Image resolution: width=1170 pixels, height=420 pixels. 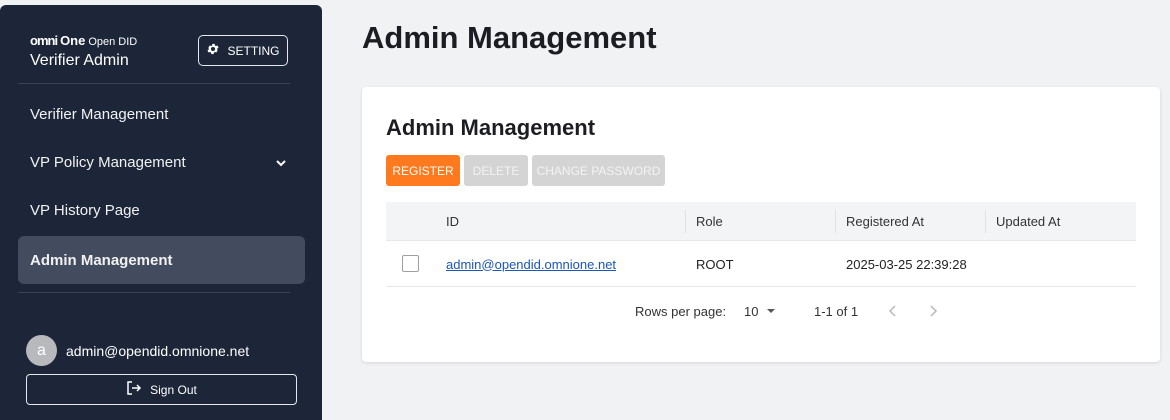 What do you see at coordinates (906, 264) in the screenshot?
I see `registered-at-cell: 2025-03-25 22:39:28` at bounding box center [906, 264].